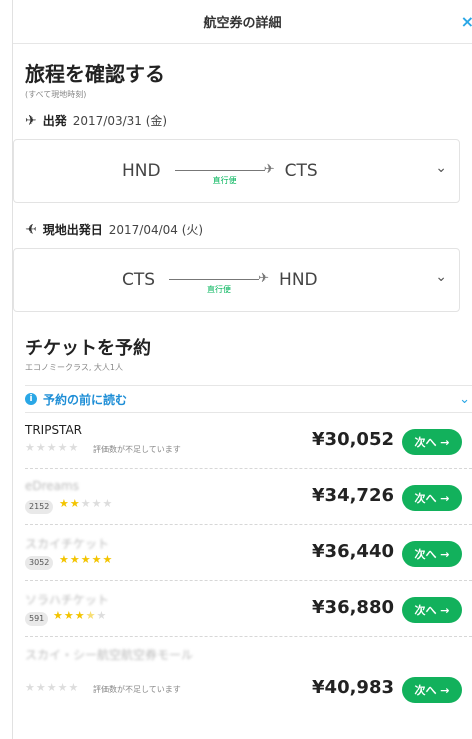 The width and height of the screenshot is (472, 739). What do you see at coordinates (88, 348) in the screenshot?
I see `booking-title: チケットを予約` at bounding box center [88, 348].